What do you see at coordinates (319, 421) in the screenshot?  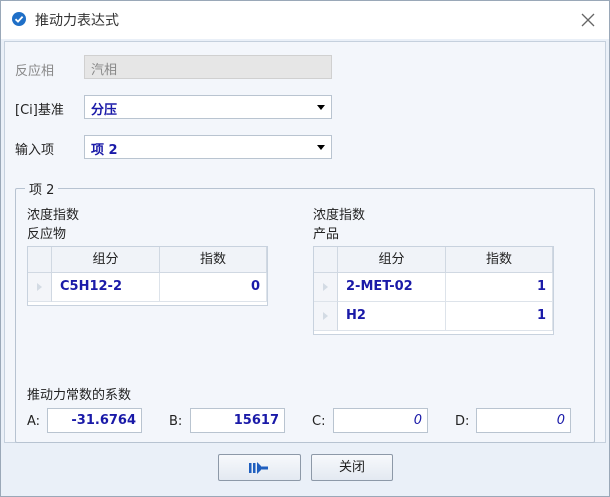 I see `coef-c-label: C:` at bounding box center [319, 421].